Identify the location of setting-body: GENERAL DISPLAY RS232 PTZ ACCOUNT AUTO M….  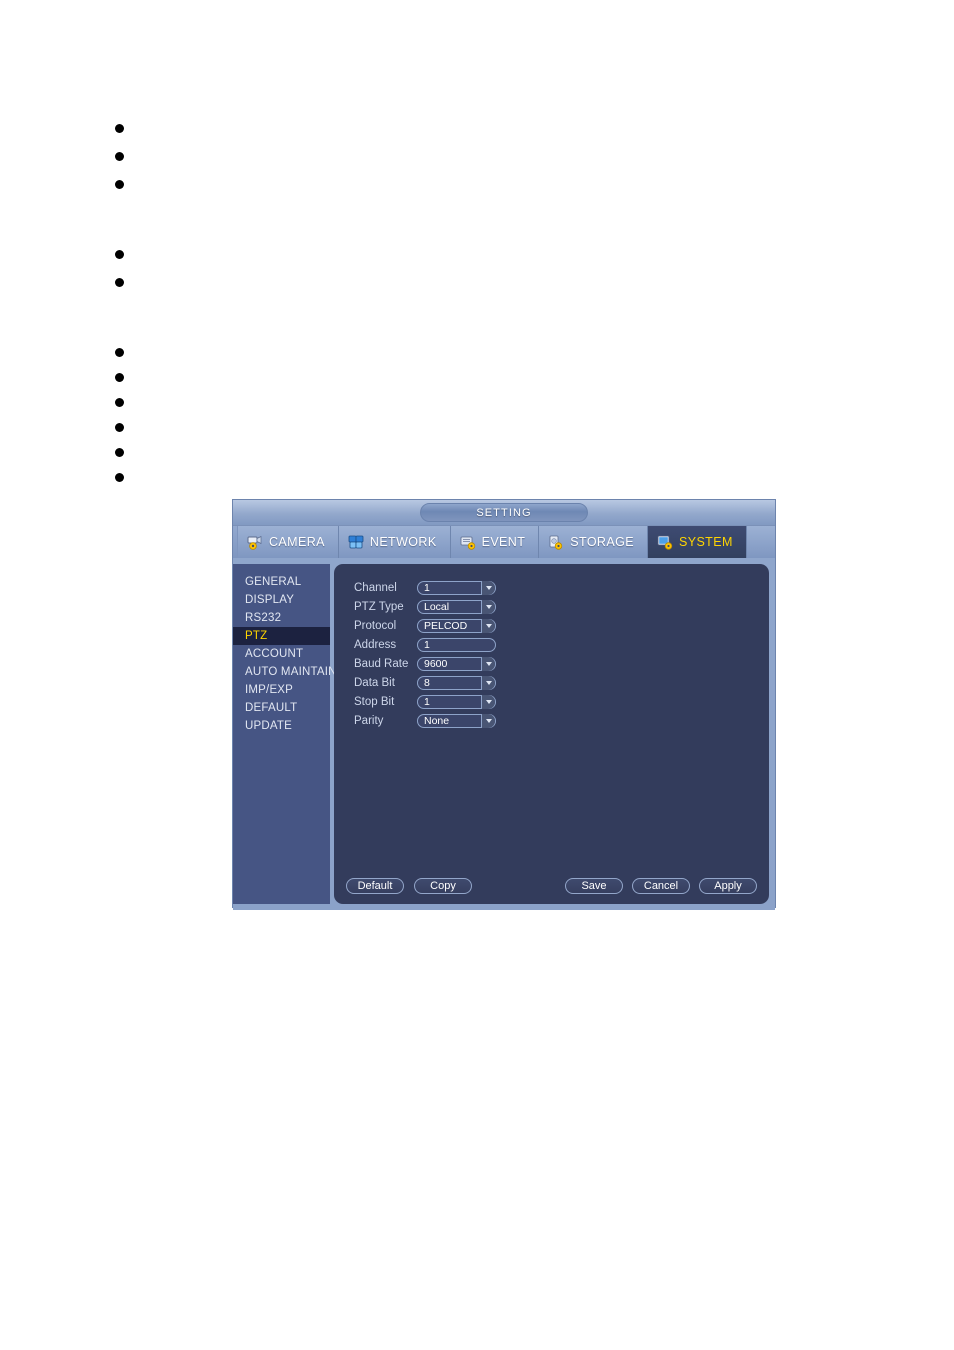
(504, 734).